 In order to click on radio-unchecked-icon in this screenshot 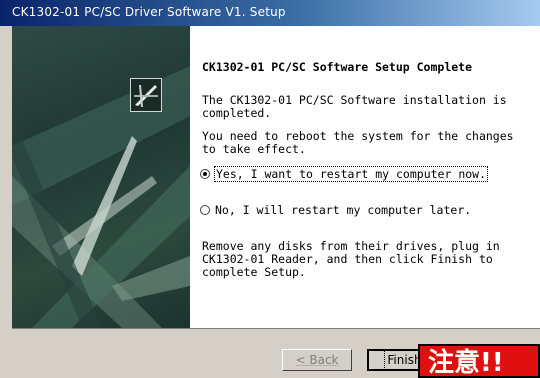, I will do `click(205, 210)`.